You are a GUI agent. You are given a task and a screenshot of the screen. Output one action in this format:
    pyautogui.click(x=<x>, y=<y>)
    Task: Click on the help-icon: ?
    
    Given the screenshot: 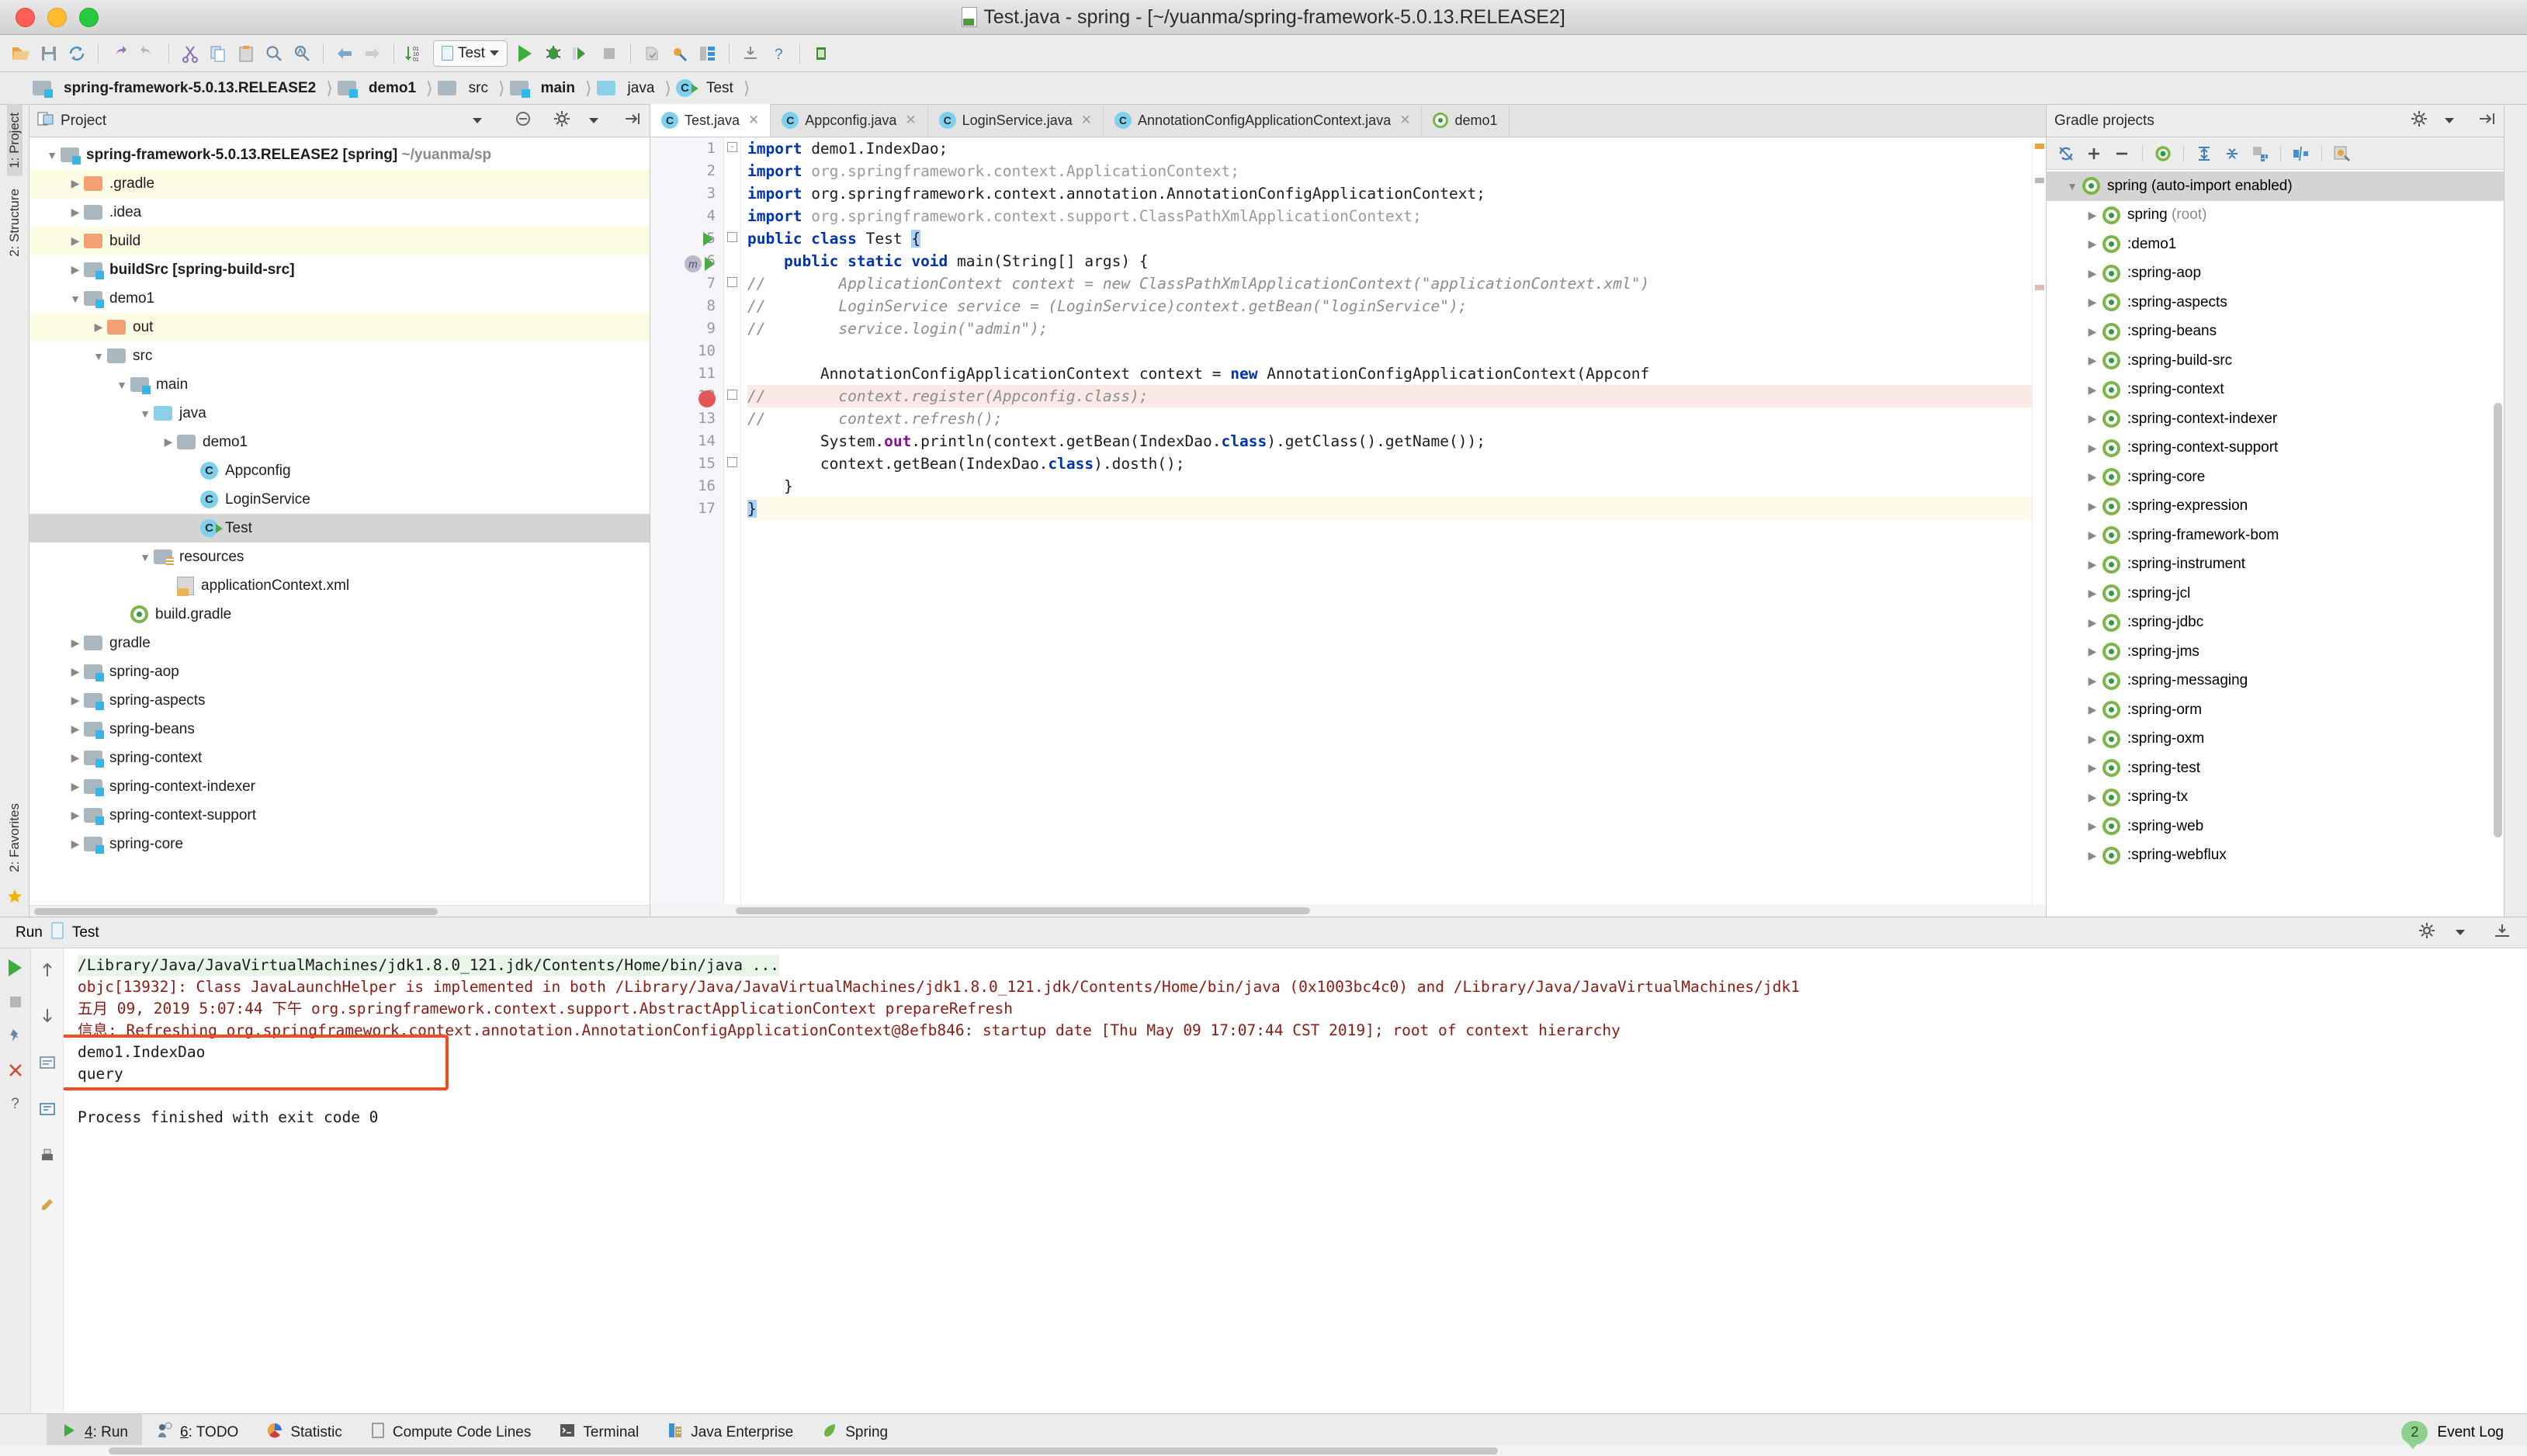 What is the action you would take?
    pyautogui.click(x=778, y=53)
    